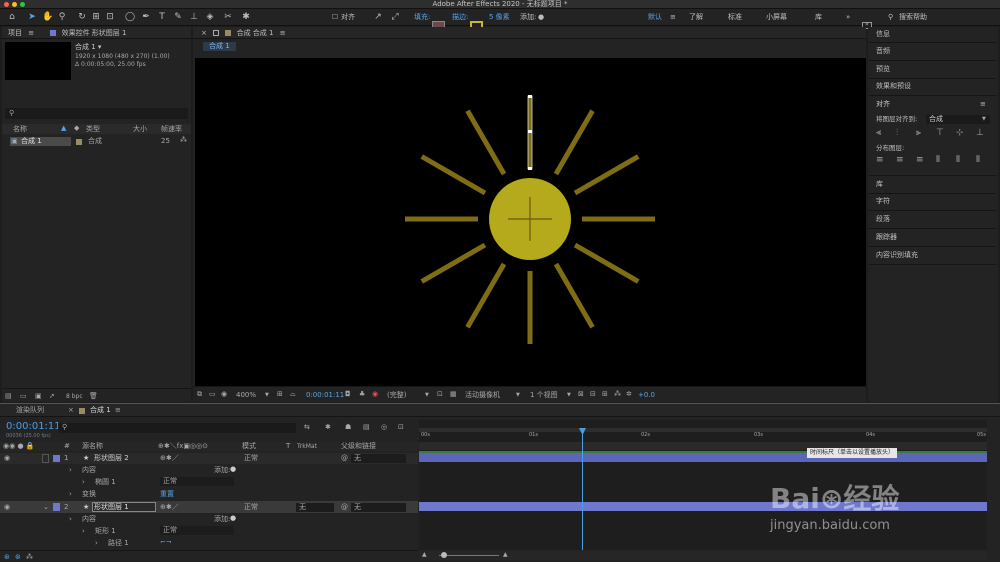  Describe the element at coordinates (983, 104) in the screenshot. I see `panel-menu-icon: ≡` at that location.